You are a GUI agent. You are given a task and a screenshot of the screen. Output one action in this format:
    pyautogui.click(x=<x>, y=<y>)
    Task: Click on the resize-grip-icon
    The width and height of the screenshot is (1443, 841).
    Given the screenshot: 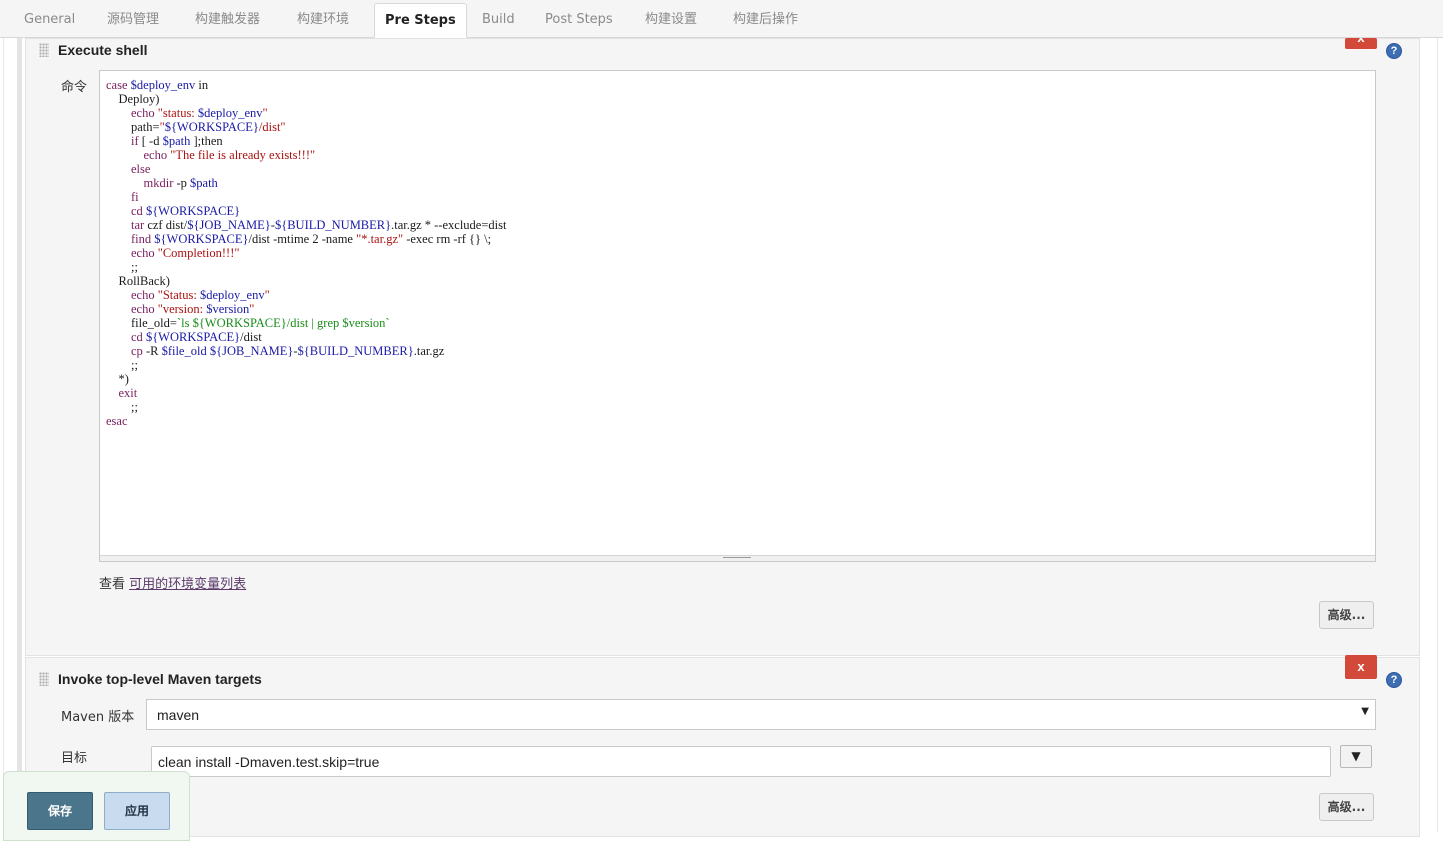 What is the action you would take?
    pyautogui.click(x=737, y=559)
    